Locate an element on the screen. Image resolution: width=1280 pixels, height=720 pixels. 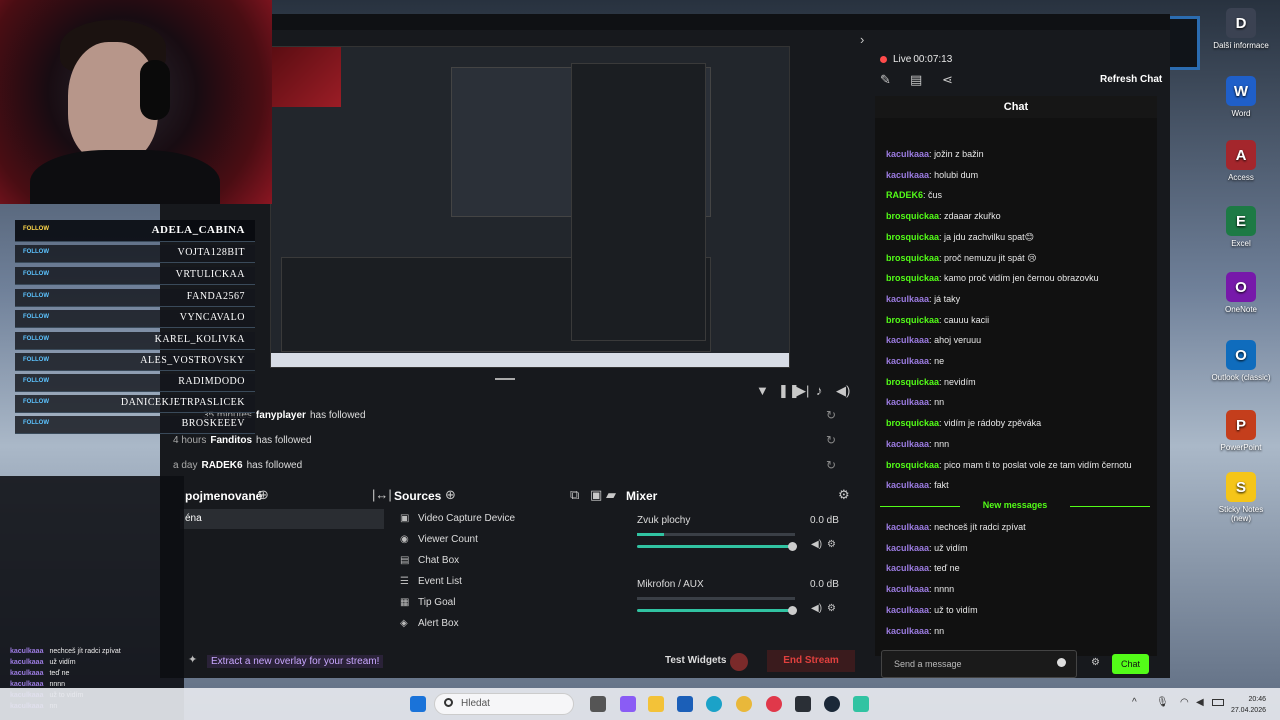
edge-icon is located at coordinates (714, 704).